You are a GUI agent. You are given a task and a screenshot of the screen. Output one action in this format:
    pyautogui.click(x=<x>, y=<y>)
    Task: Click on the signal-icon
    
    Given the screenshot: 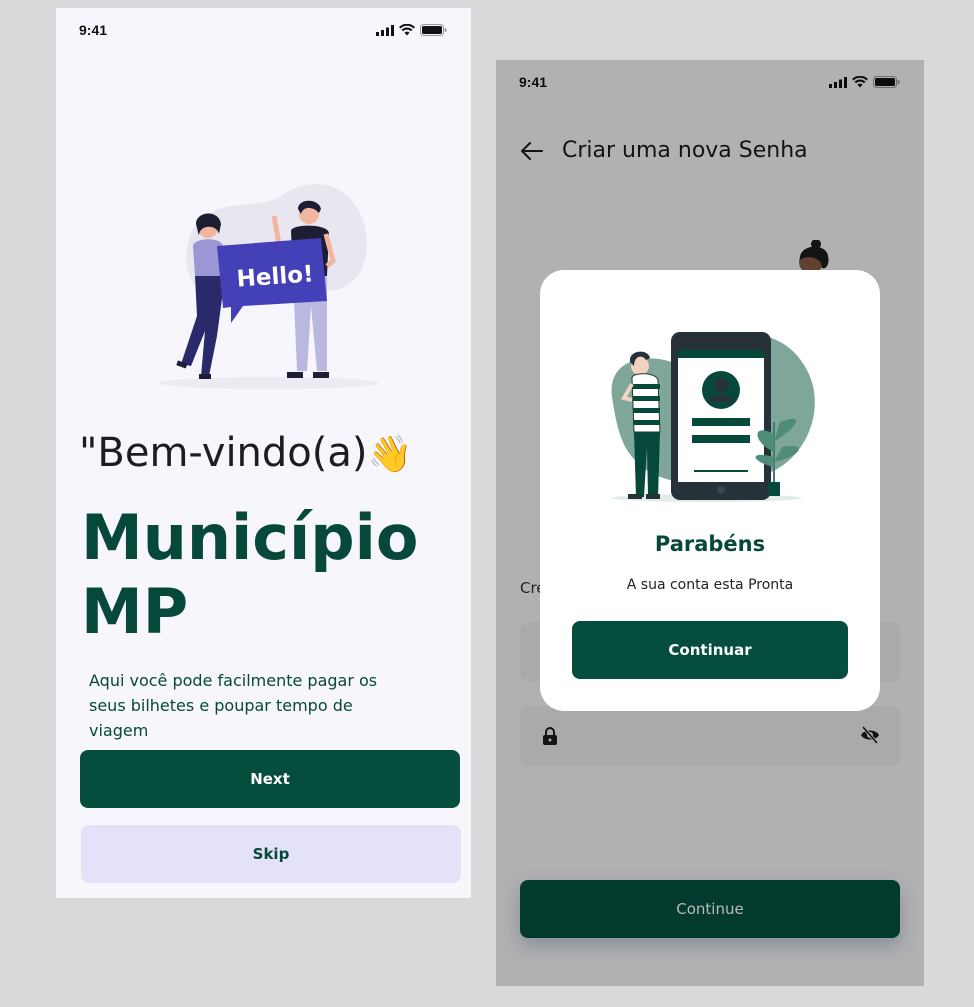 What is the action you would take?
    pyautogui.click(x=385, y=30)
    